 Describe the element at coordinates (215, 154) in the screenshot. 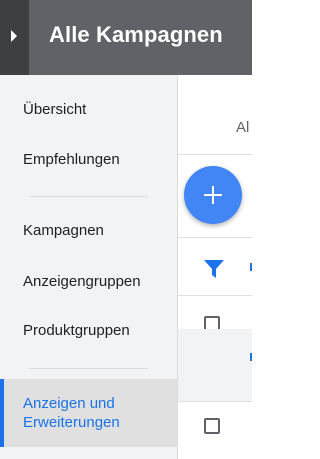

I see `tab-divider` at that location.